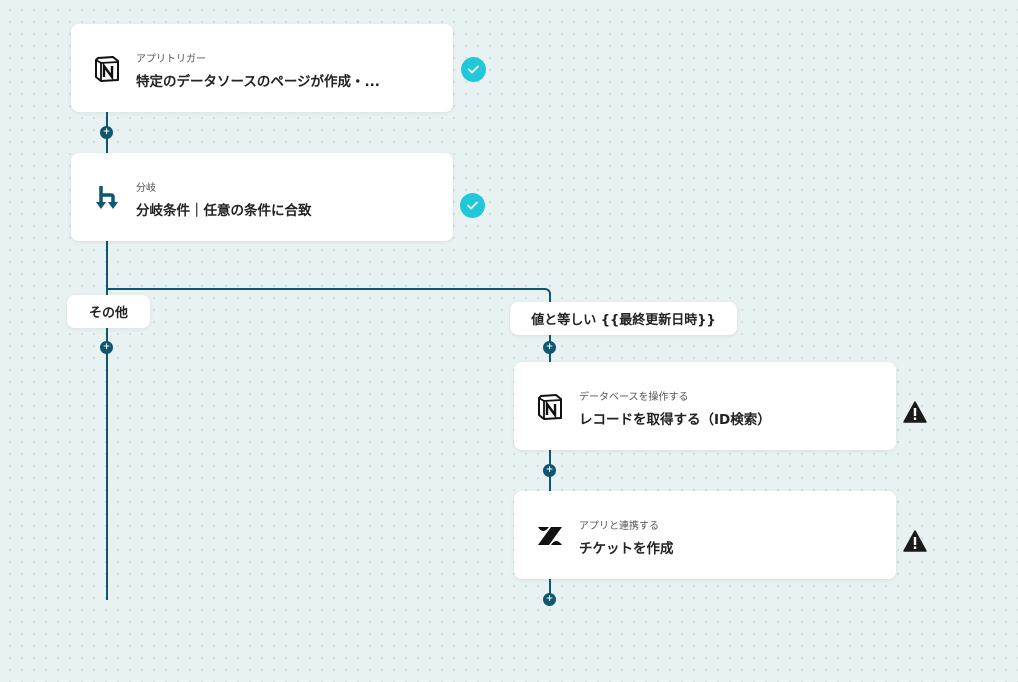 The image size is (1018, 682). I want to click on step-title: チケットを作成, so click(626, 549).